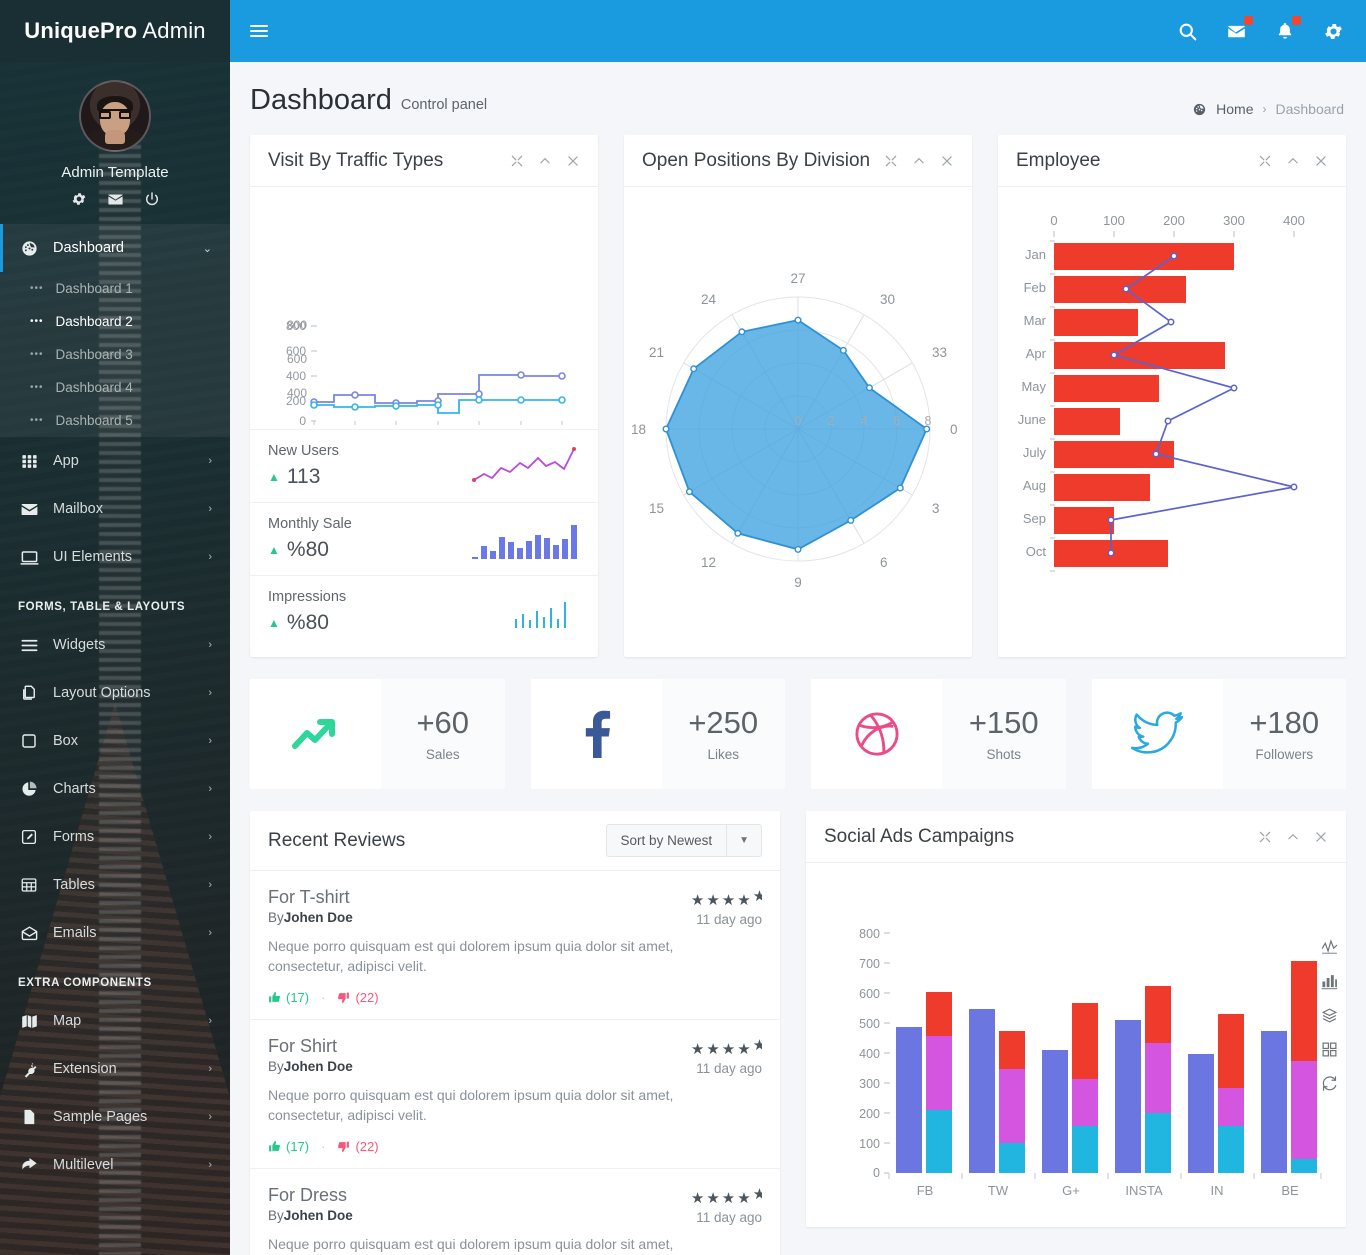 The height and width of the screenshot is (1255, 1366). Describe the element at coordinates (1329, 1015) in the screenshot. I see `stacked-chart-icon` at that location.